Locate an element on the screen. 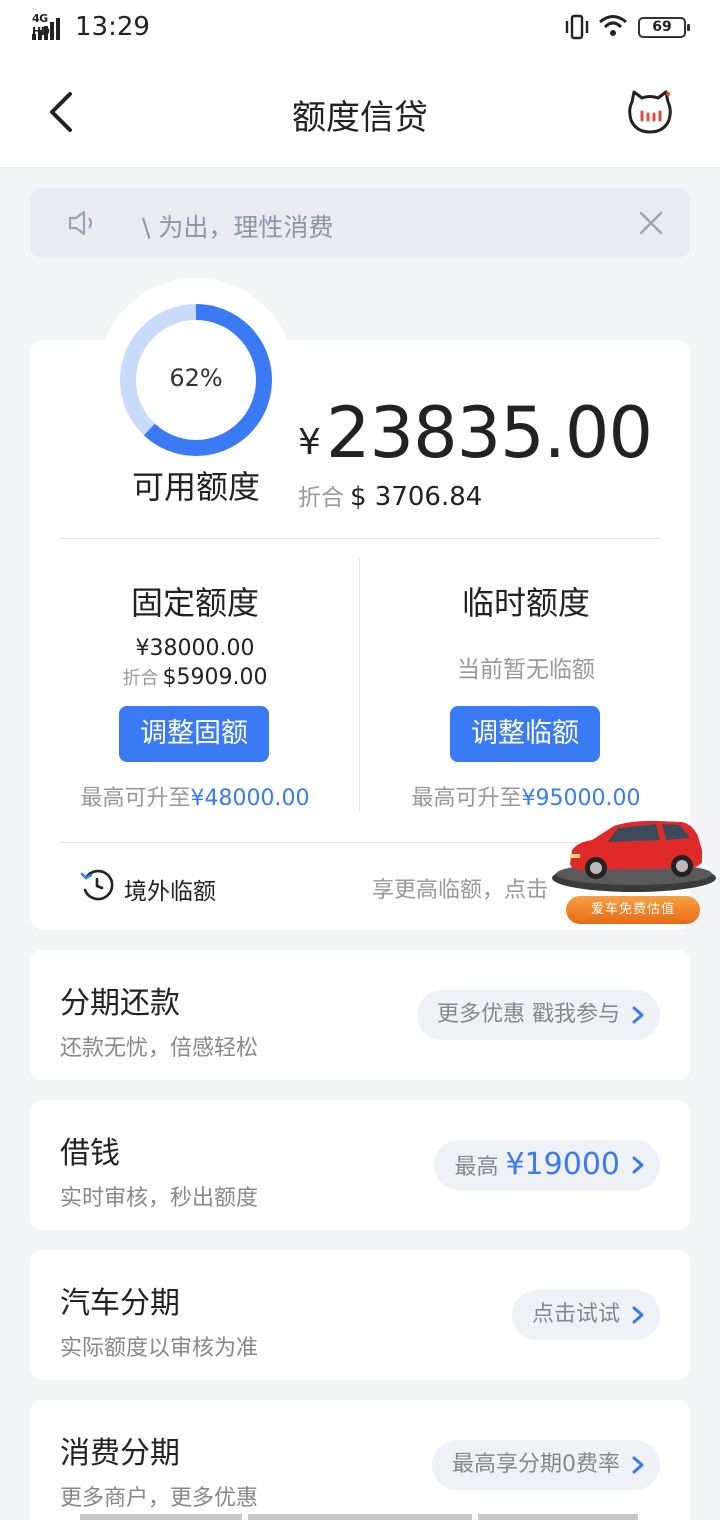  abroad-limit-label: 境外临额 is located at coordinates (170, 889).